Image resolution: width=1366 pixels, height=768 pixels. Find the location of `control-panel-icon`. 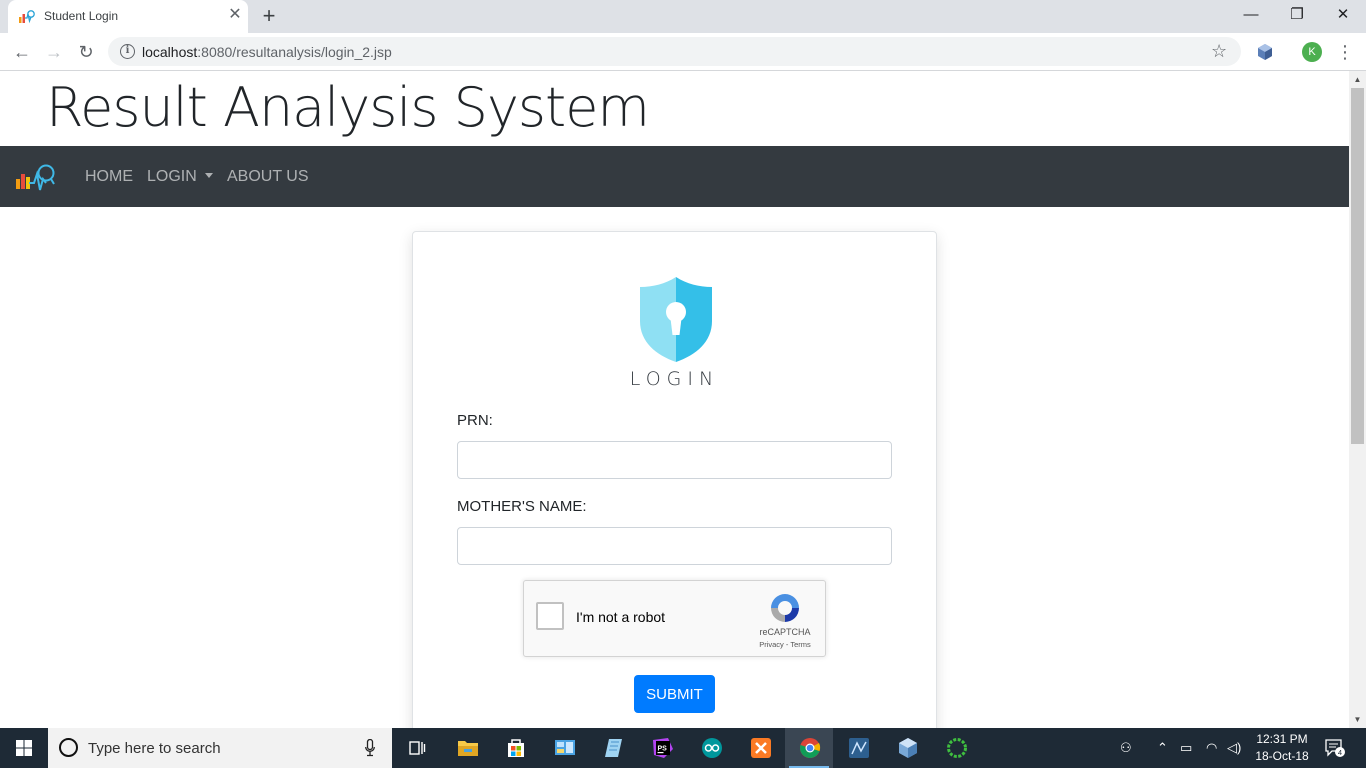

control-panel-icon is located at coordinates (565, 747).